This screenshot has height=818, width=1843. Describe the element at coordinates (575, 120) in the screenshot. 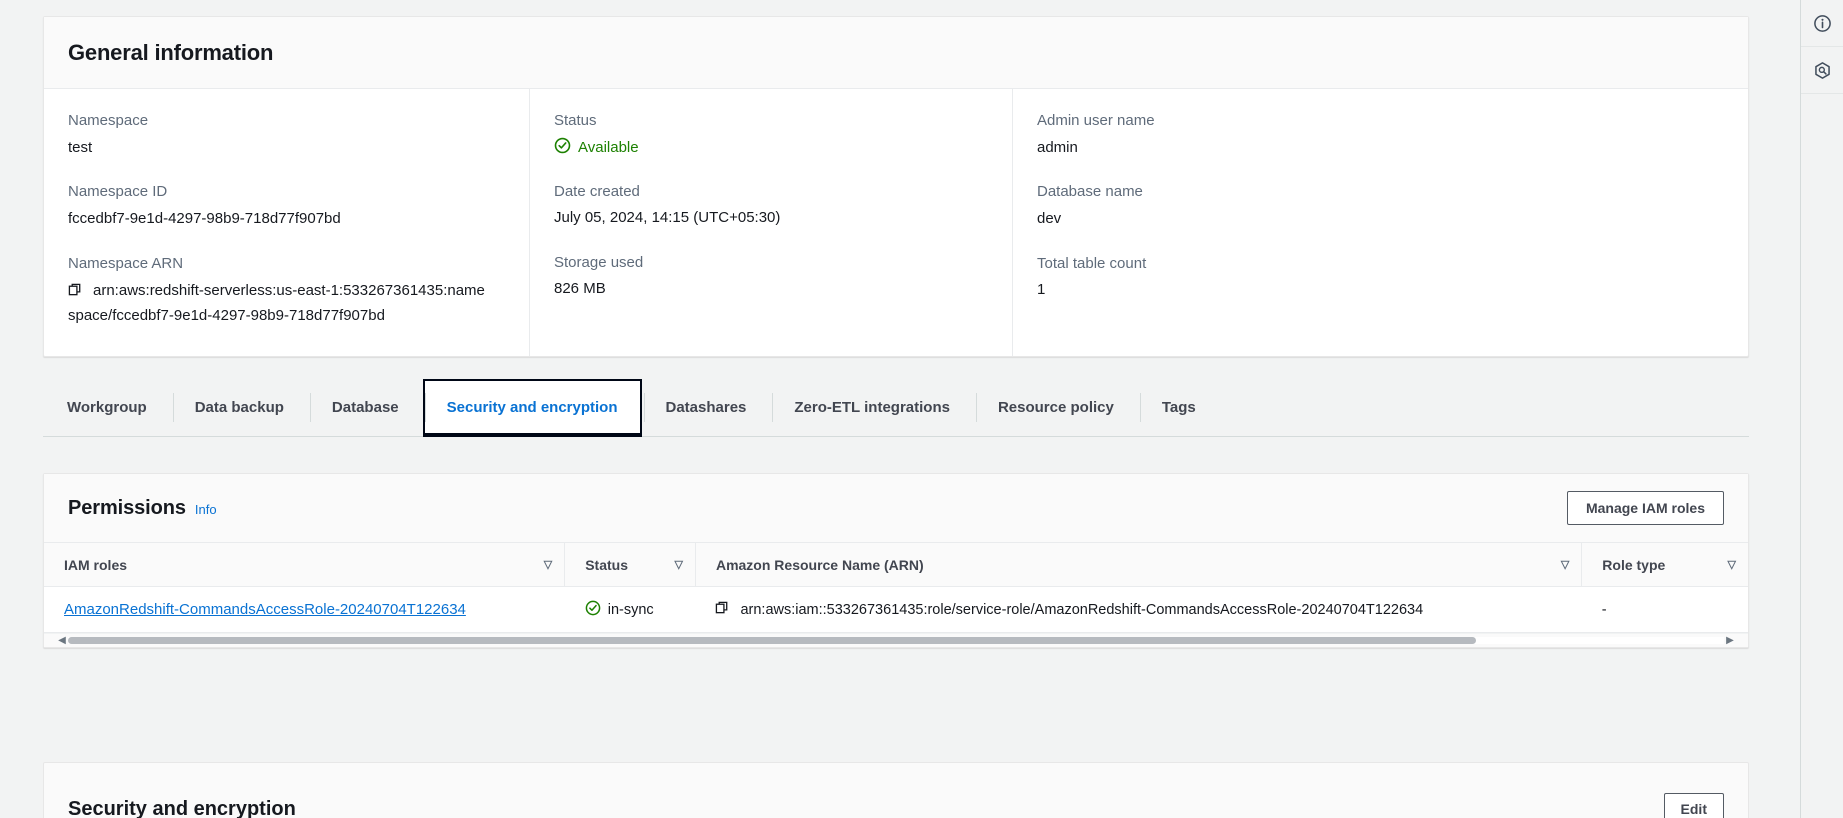

I see `field-label: Status` at that location.